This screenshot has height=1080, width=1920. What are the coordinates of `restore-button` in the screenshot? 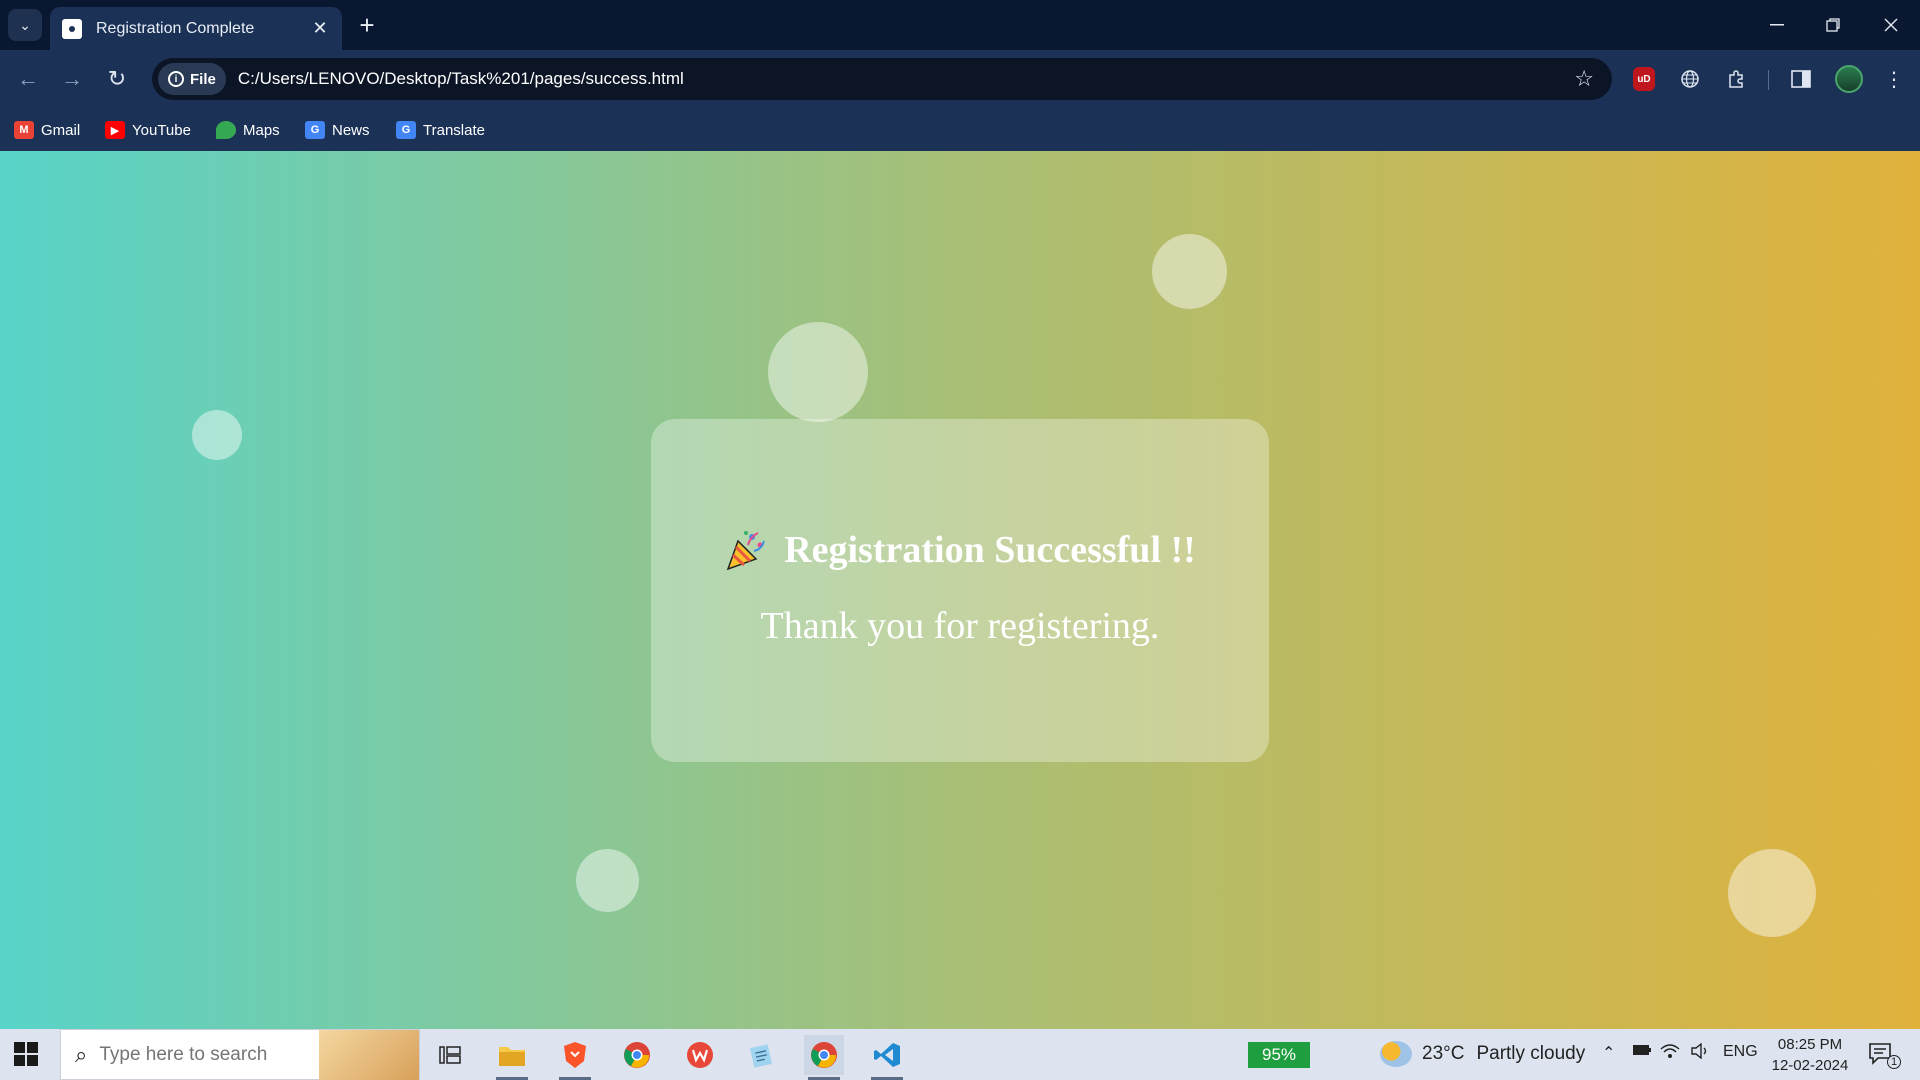 It's located at (1833, 25).